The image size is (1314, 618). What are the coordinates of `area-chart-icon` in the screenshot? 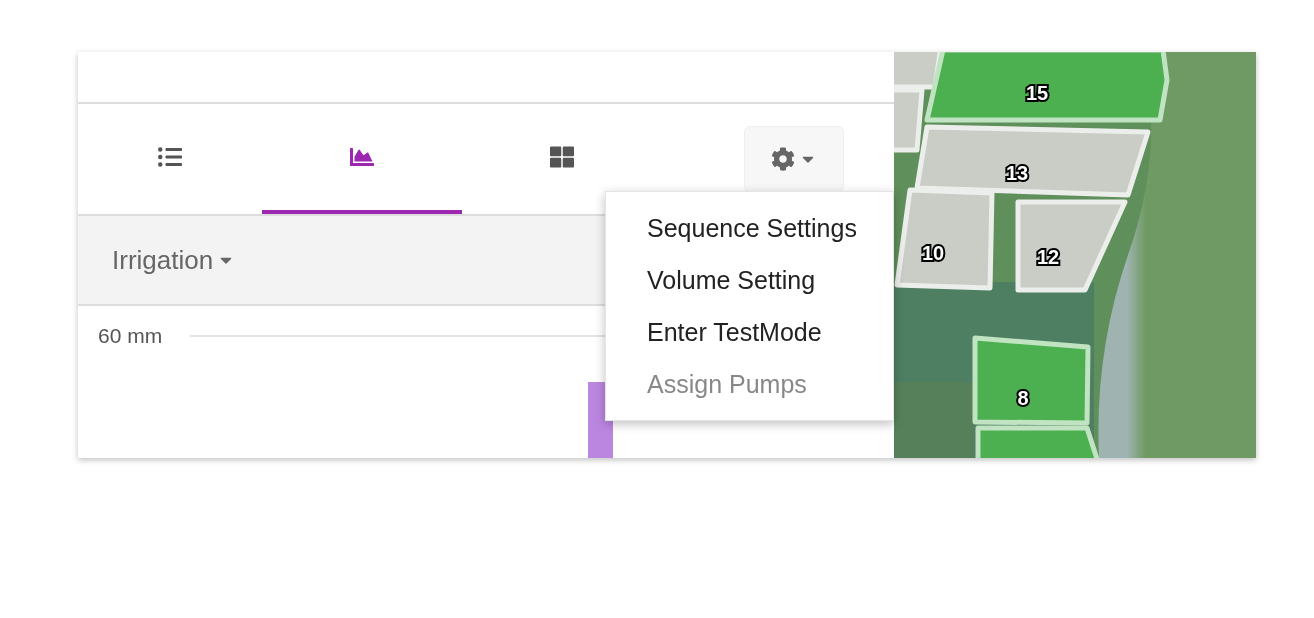 It's located at (362, 157).